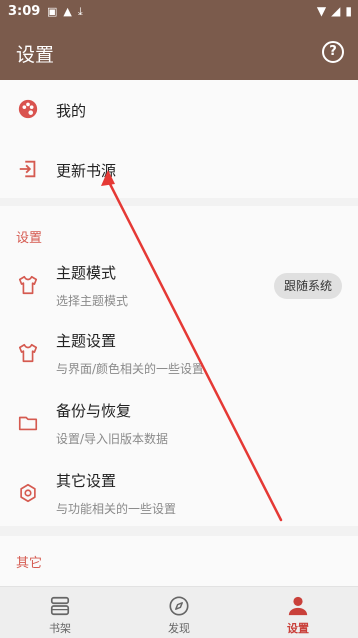 Image resolution: width=358 pixels, height=638 pixels. I want to click on folder-icon, so click(28, 423).